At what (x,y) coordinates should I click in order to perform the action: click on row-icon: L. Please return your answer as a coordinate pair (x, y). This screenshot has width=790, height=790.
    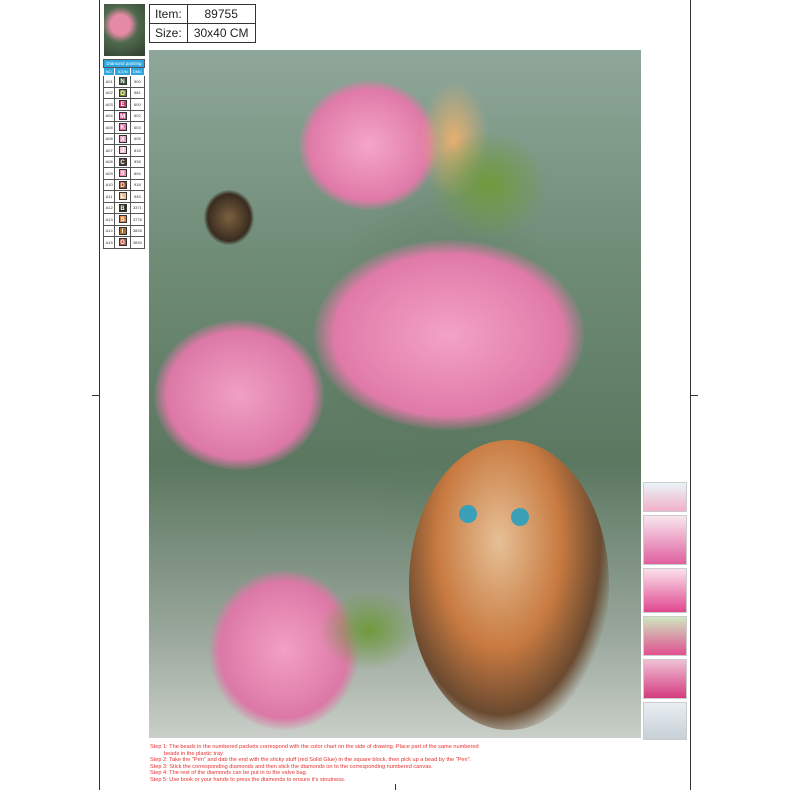
    Looking at the image, I should click on (122, 196).